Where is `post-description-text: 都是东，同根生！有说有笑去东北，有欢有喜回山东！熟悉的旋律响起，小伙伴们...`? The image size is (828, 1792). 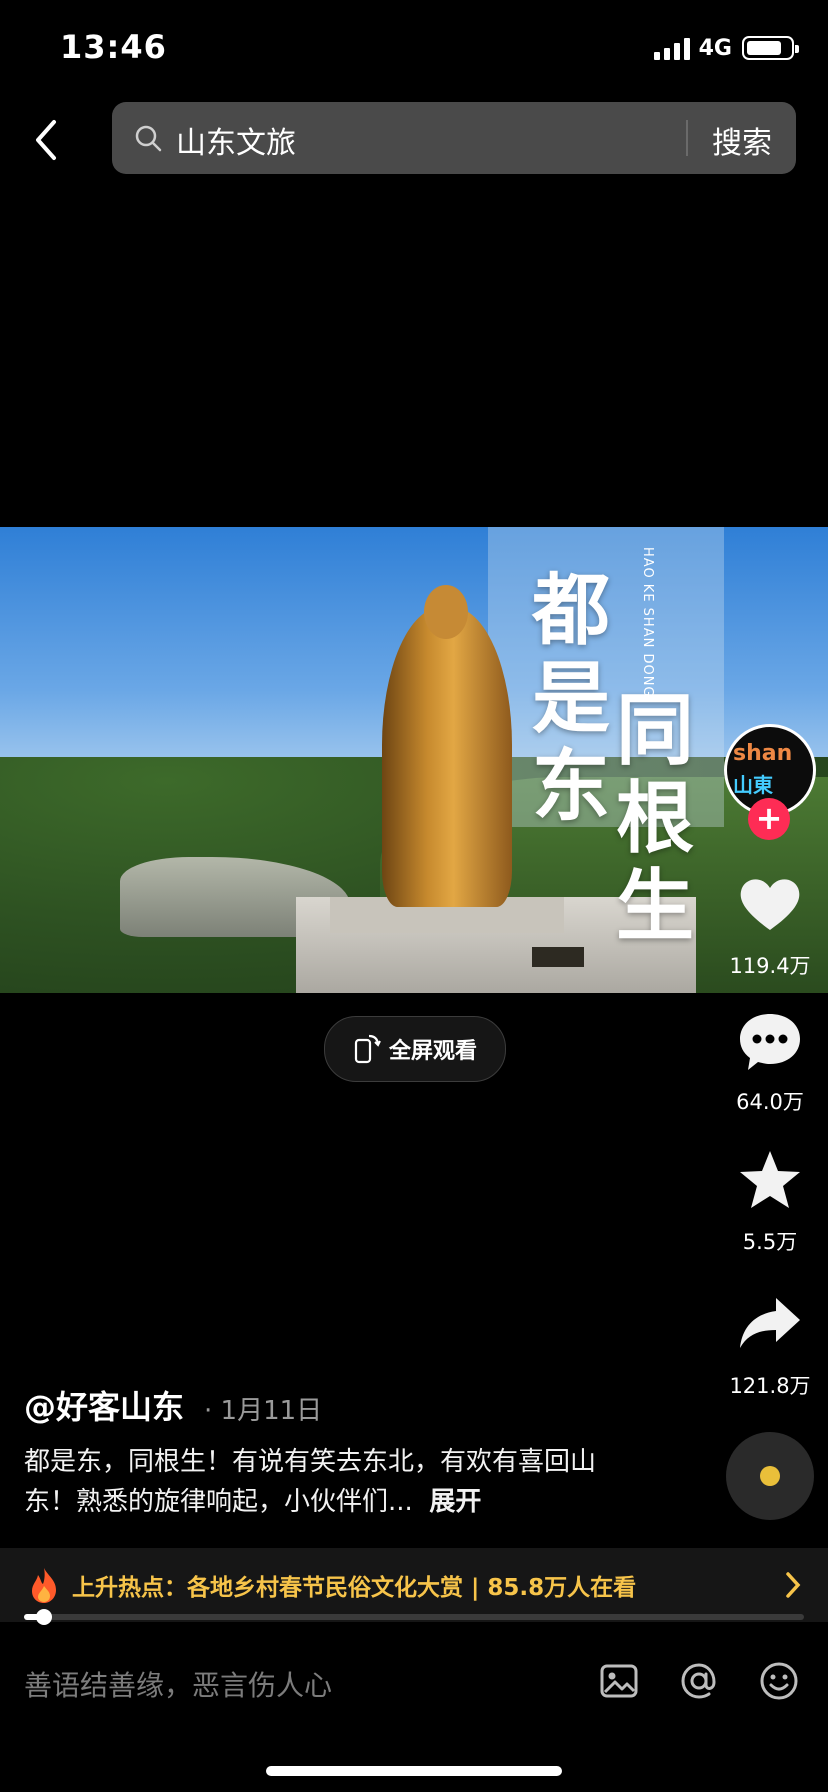 post-description-text: 都是东，同根生！有说有笑去东北，有欢有喜回山东！熟悉的旋律响起，小伙伴们... is located at coordinates (310, 1482).